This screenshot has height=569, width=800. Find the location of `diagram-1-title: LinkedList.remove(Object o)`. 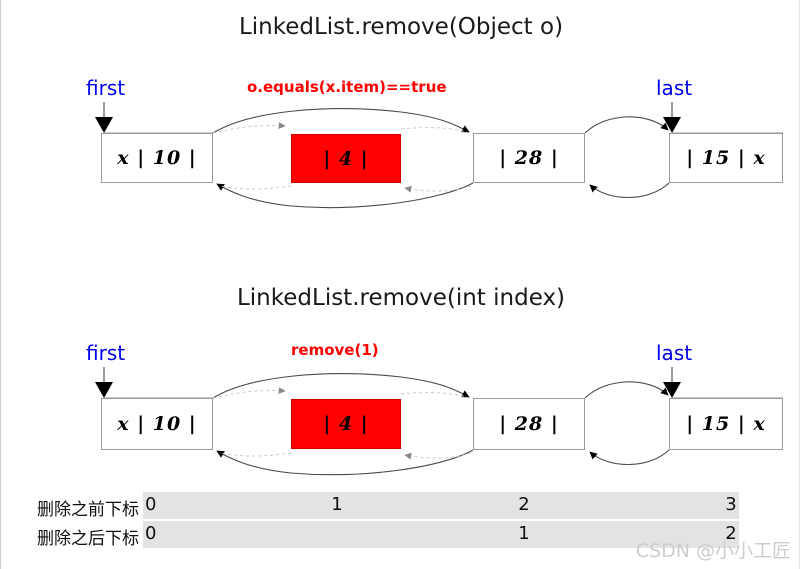

diagram-1-title: LinkedList.remove(Object o) is located at coordinates (401, 27).